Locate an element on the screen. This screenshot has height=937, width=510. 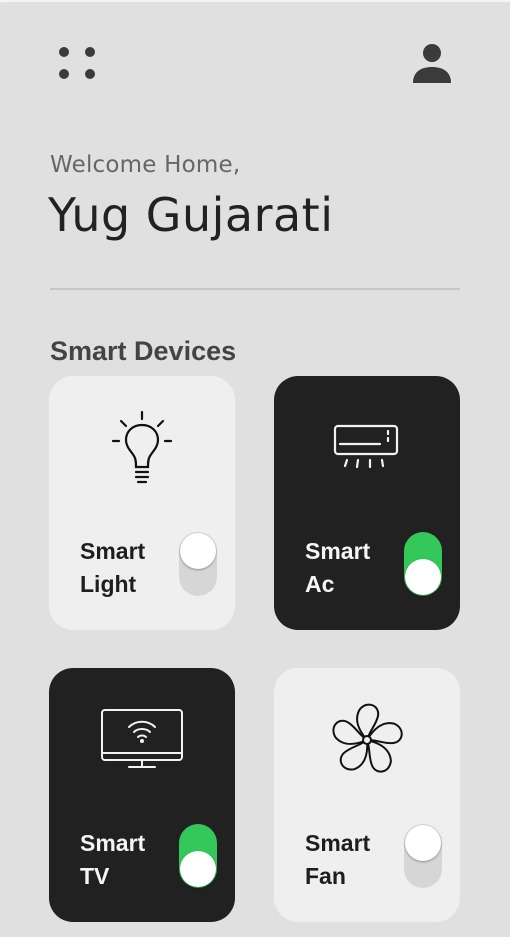
fan-icon is located at coordinates (367, 738).